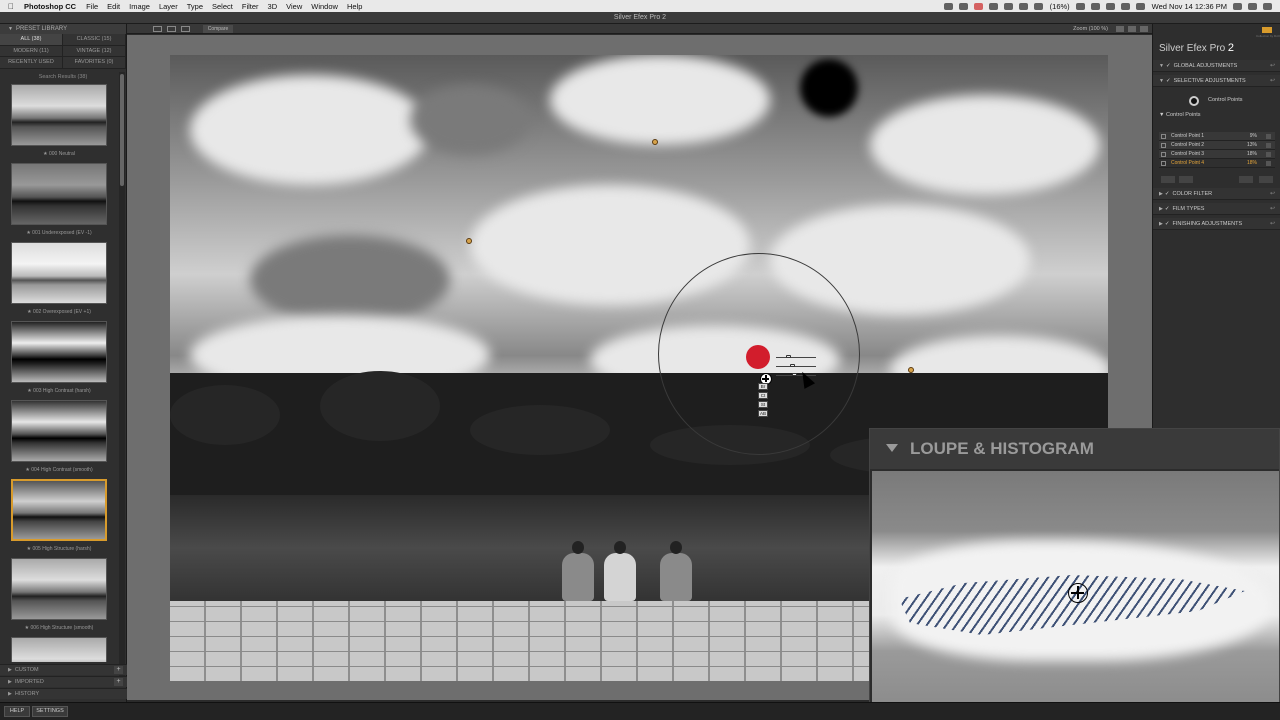  What do you see at coordinates (354, 6) in the screenshot?
I see `menu-help: Help` at bounding box center [354, 6].